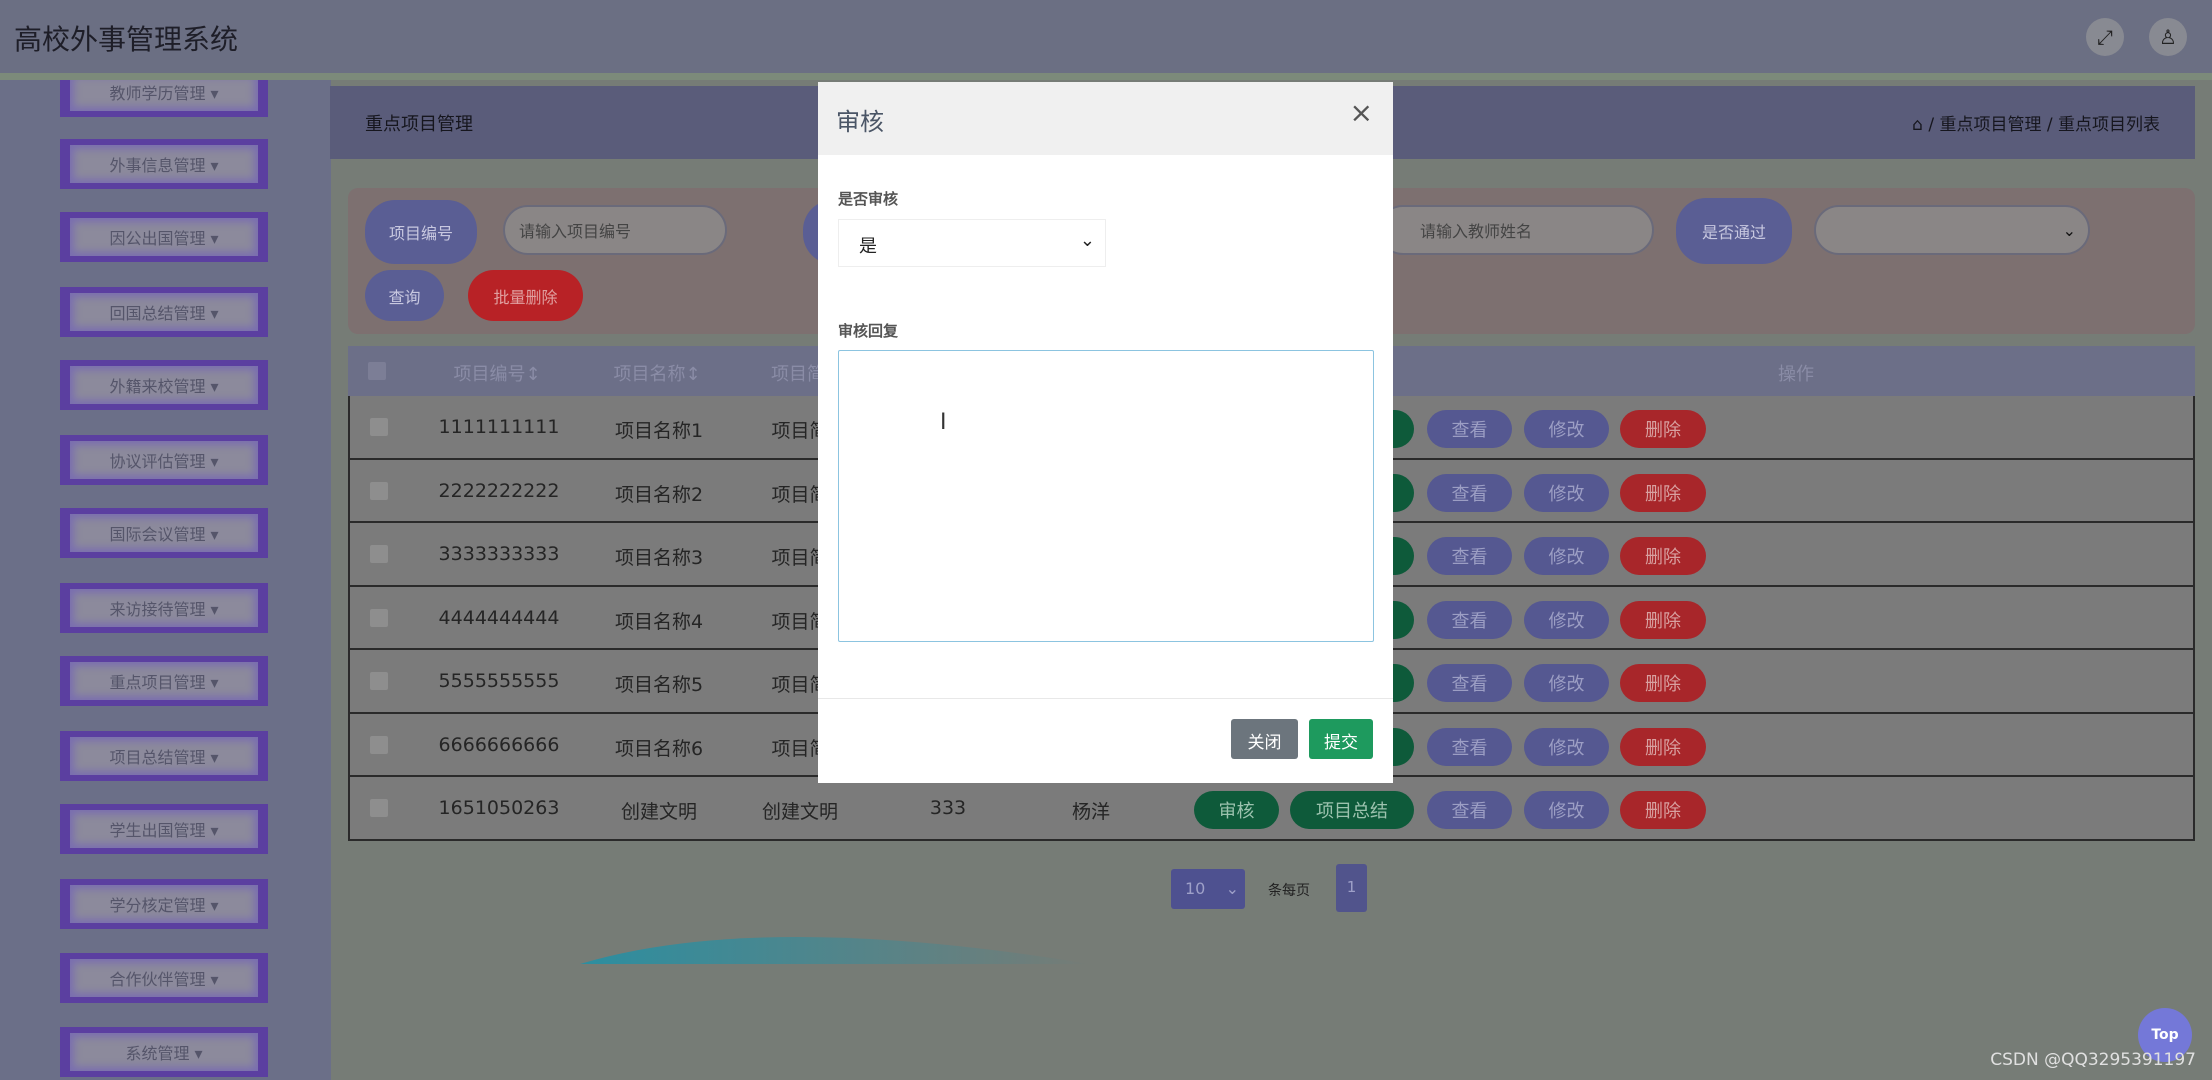 This screenshot has height=1080, width=2212. What do you see at coordinates (1516, 230) in the screenshot?
I see `teacher-name-input: 请输入教师姓名` at bounding box center [1516, 230].